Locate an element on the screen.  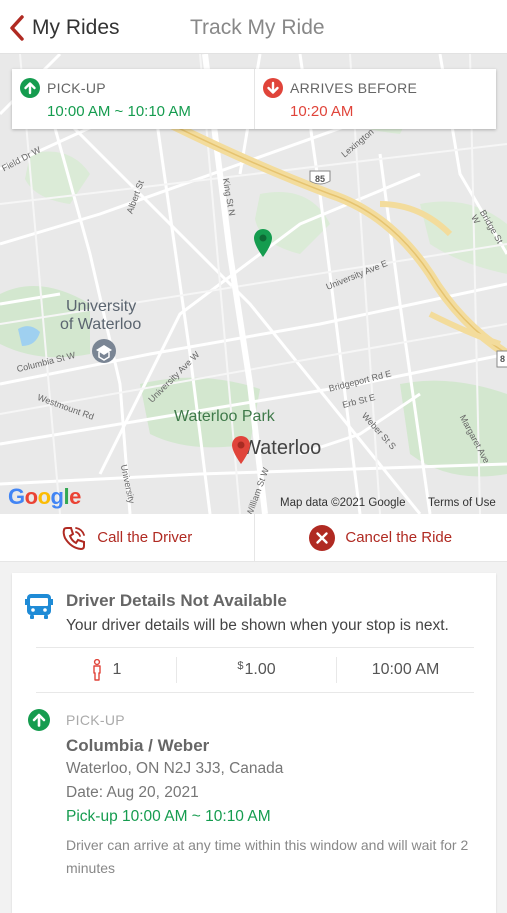
driver-details-title: Driver Details Not Available is located at coordinates (176, 601).